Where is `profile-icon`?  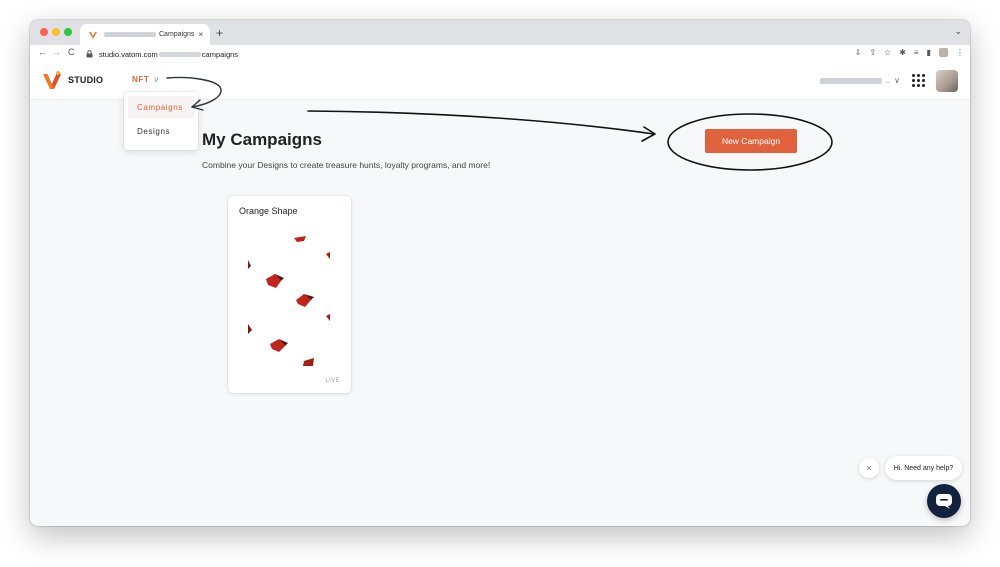 profile-icon is located at coordinates (943, 52).